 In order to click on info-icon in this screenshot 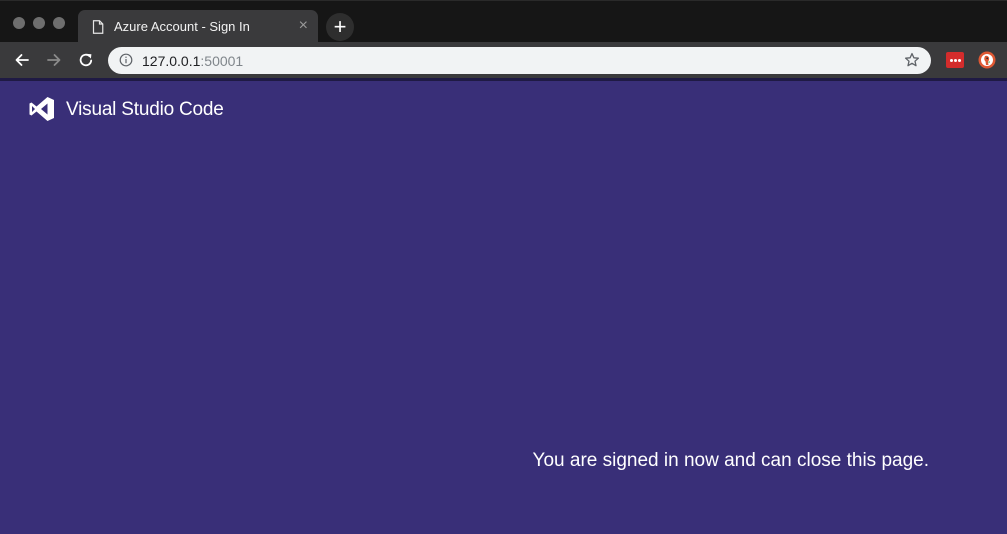, I will do `click(126, 62)`.